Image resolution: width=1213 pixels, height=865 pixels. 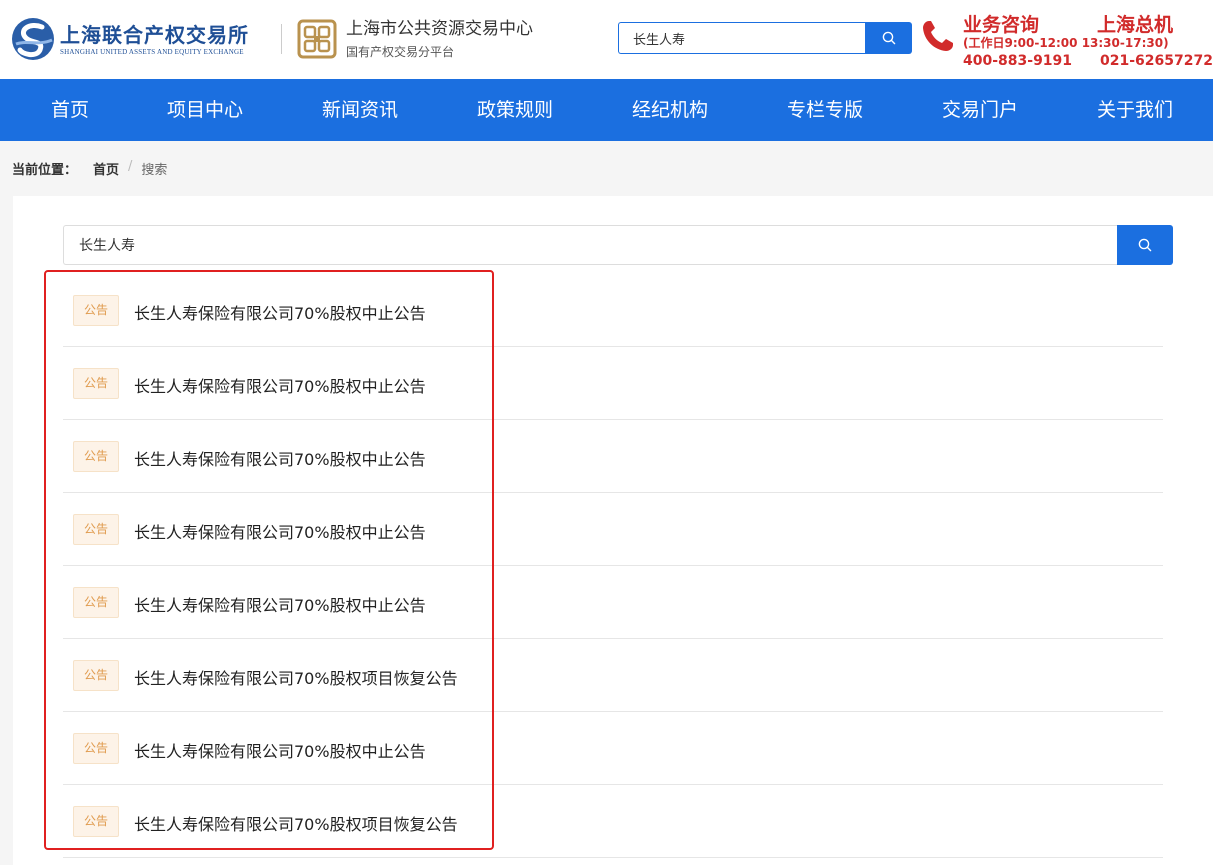 I want to click on main-search, so click(x=618, y=245).